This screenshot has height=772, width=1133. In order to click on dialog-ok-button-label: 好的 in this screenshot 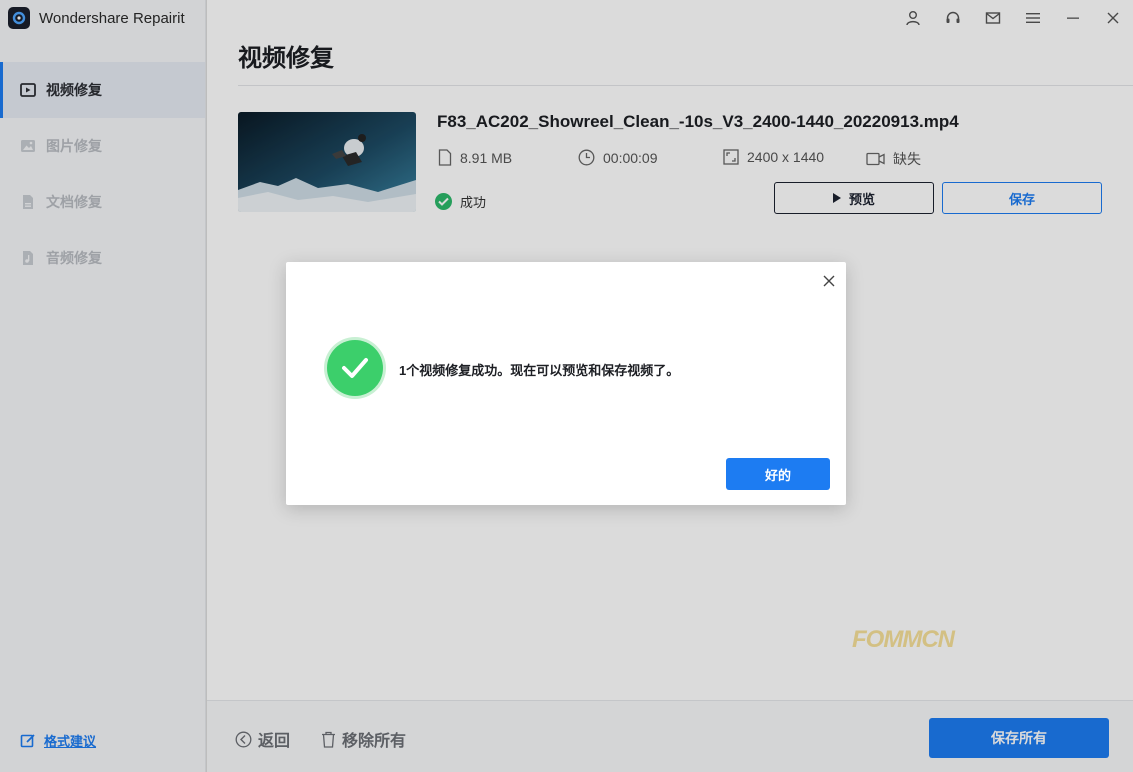, I will do `click(777, 475)`.